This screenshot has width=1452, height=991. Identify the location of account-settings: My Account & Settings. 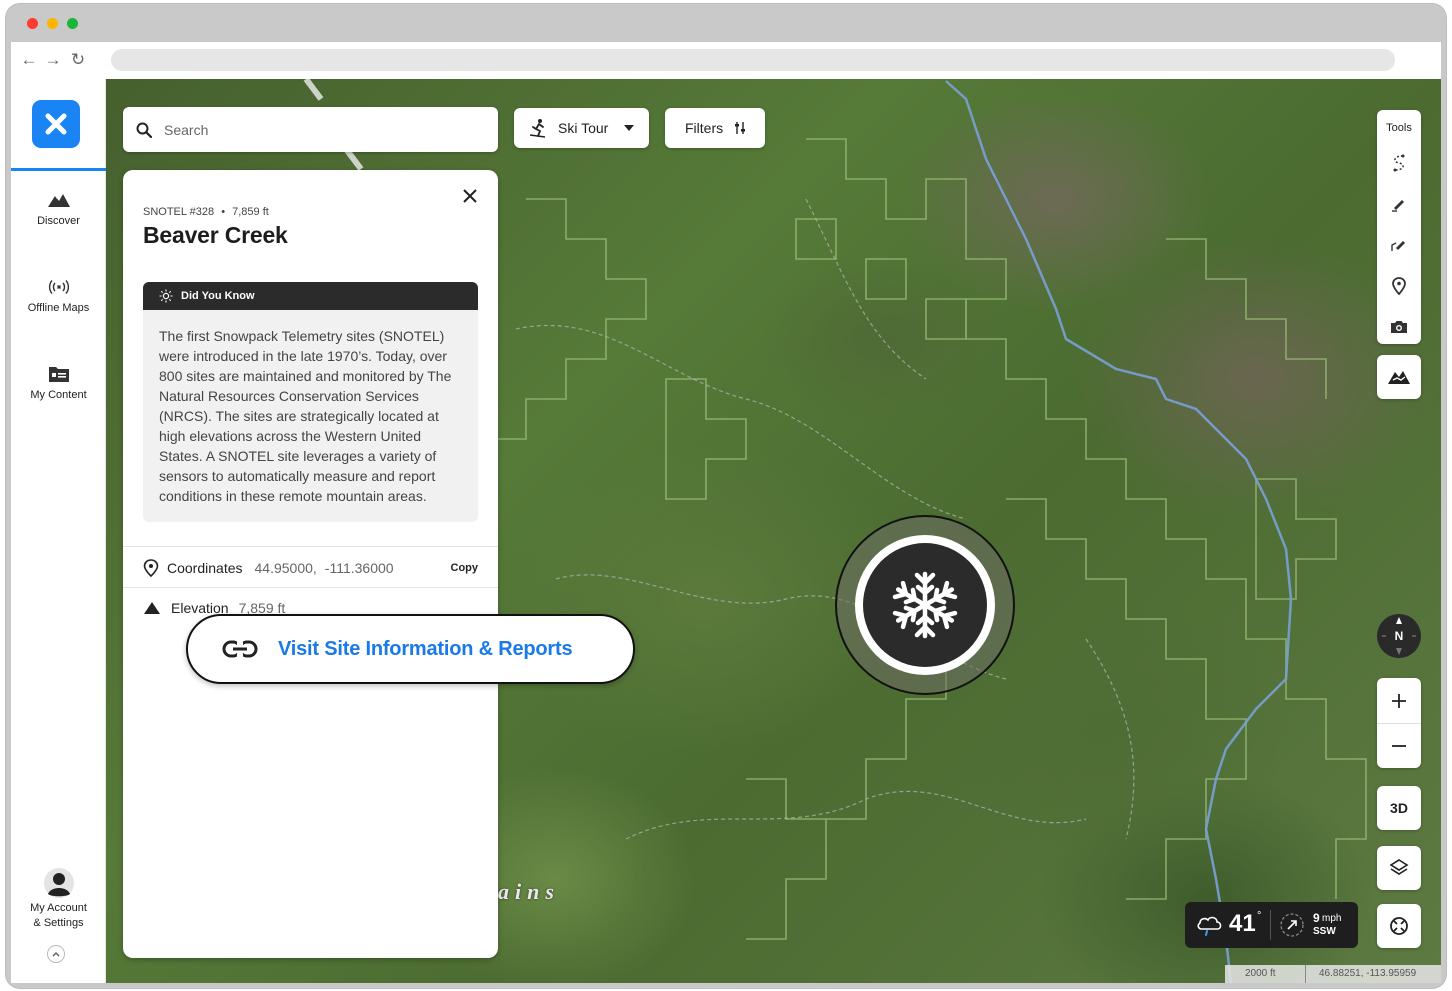
(58, 898).